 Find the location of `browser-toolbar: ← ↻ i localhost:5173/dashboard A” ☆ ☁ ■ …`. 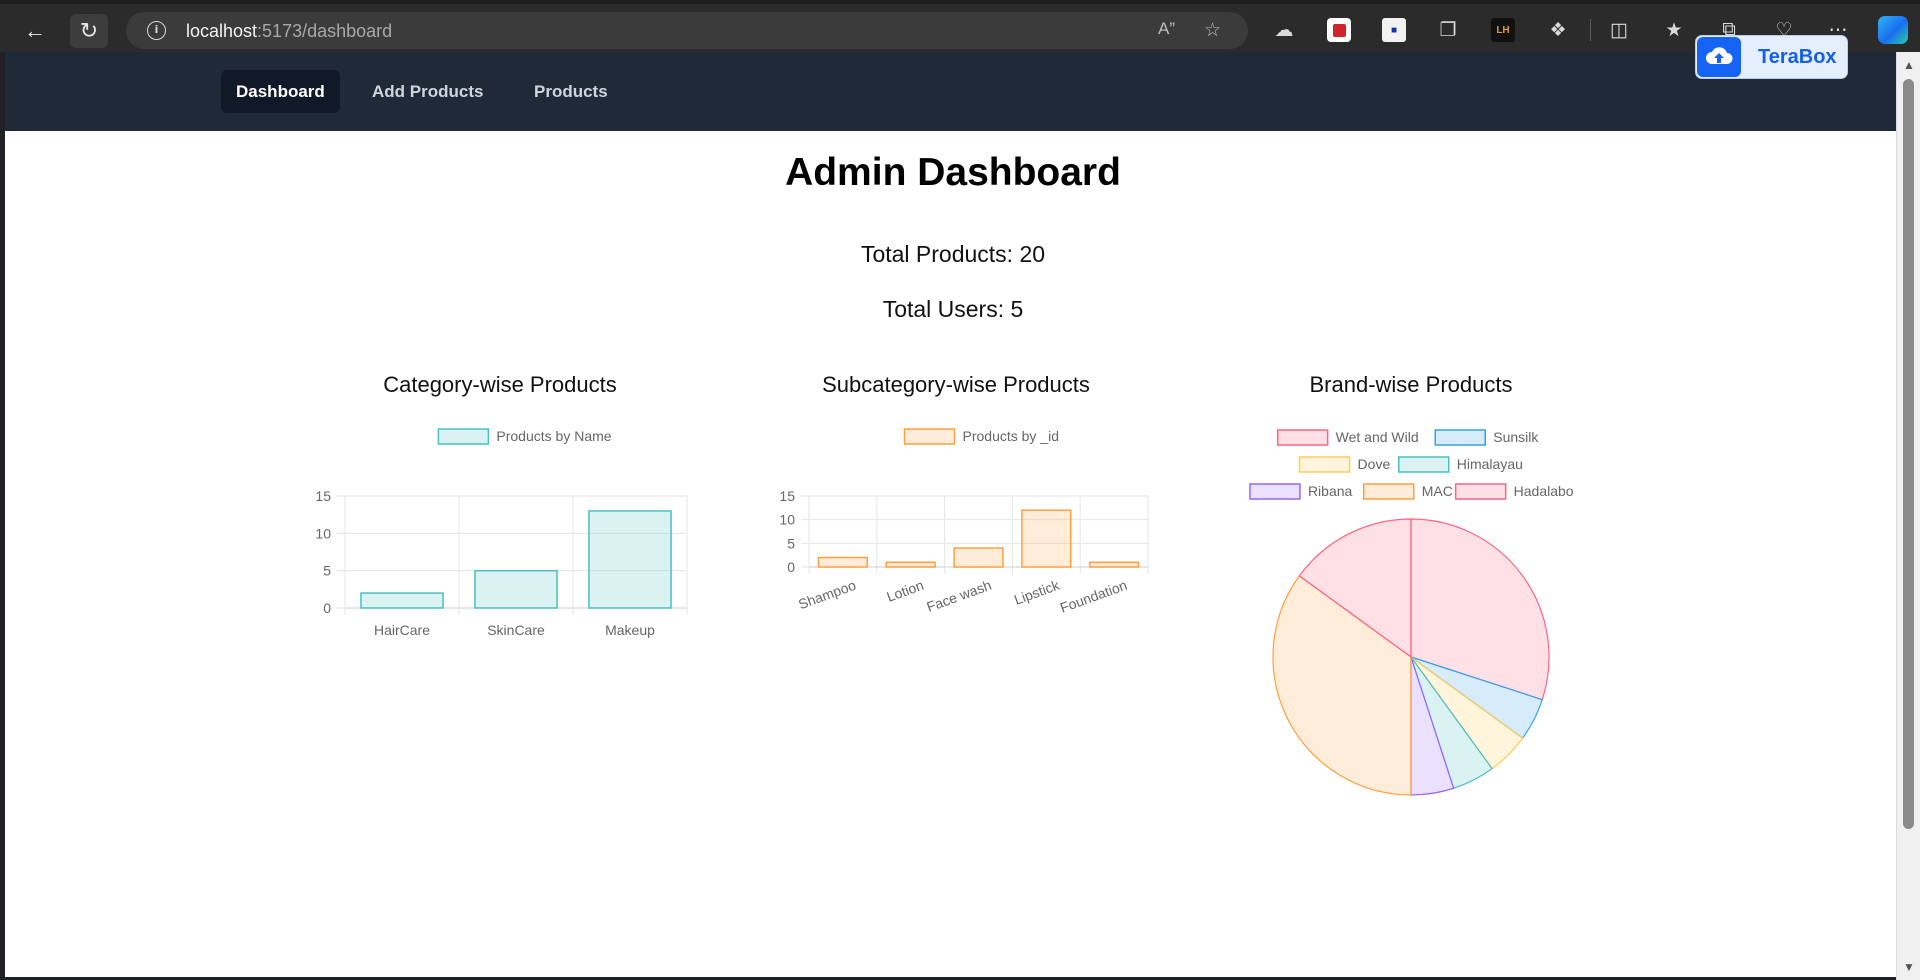

browser-toolbar: ← ↻ i localhost:5173/dashboard A” ☆ ☁ ■ … is located at coordinates (960, 26).